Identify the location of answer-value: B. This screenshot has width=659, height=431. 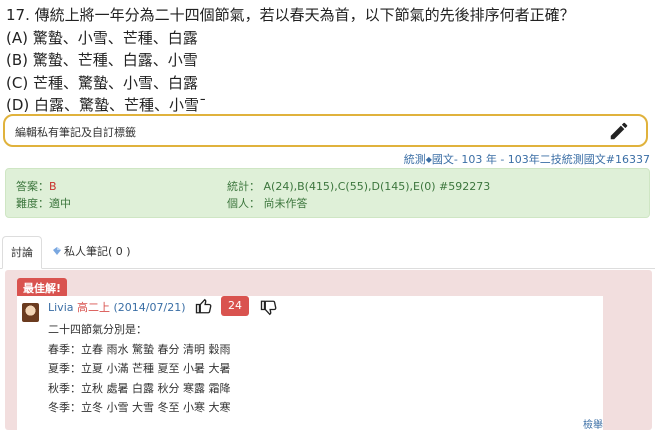
(53, 186).